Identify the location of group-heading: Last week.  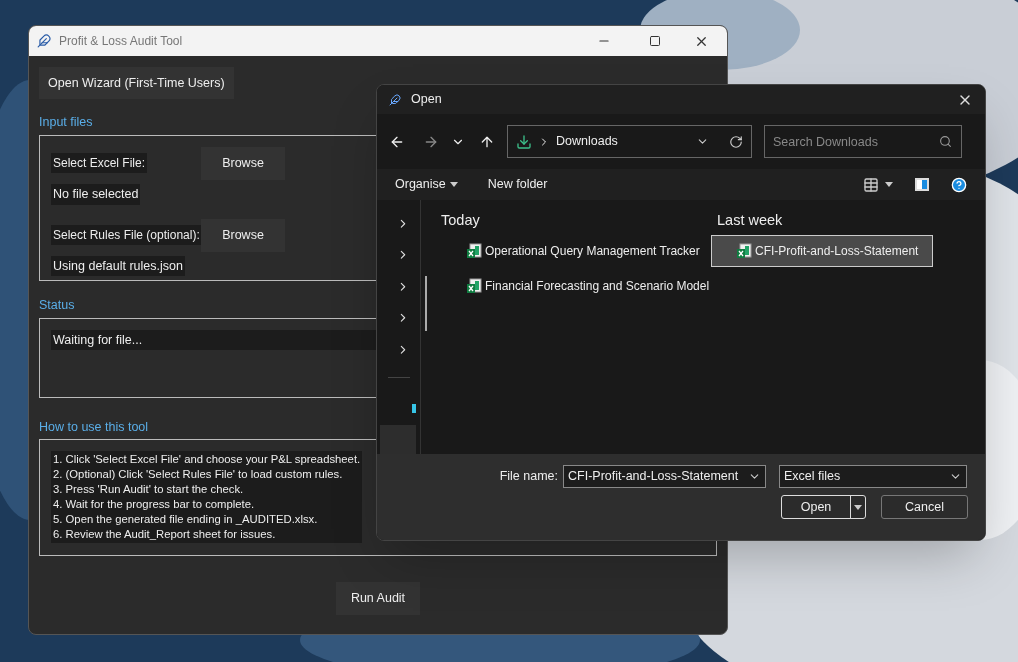
(750, 220).